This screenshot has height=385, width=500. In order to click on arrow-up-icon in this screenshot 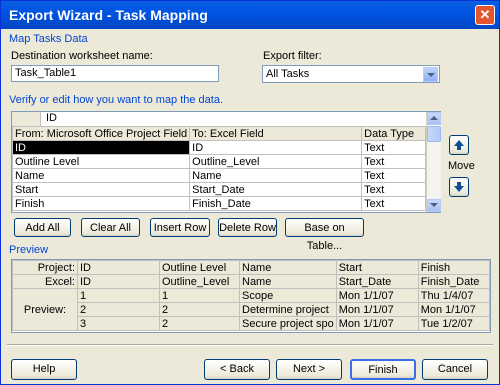, I will do `click(459, 145)`.